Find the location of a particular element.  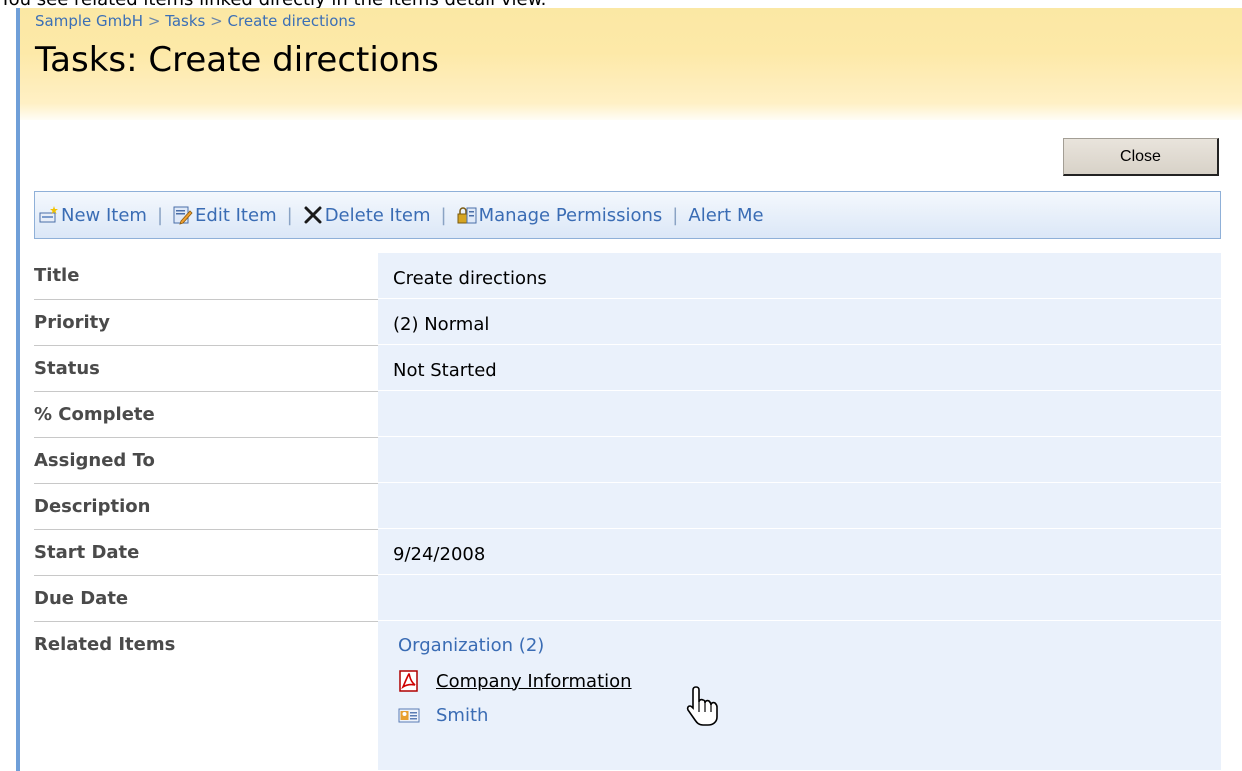

breadcrumb-list-link: Tasks is located at coordinates (185, 21).